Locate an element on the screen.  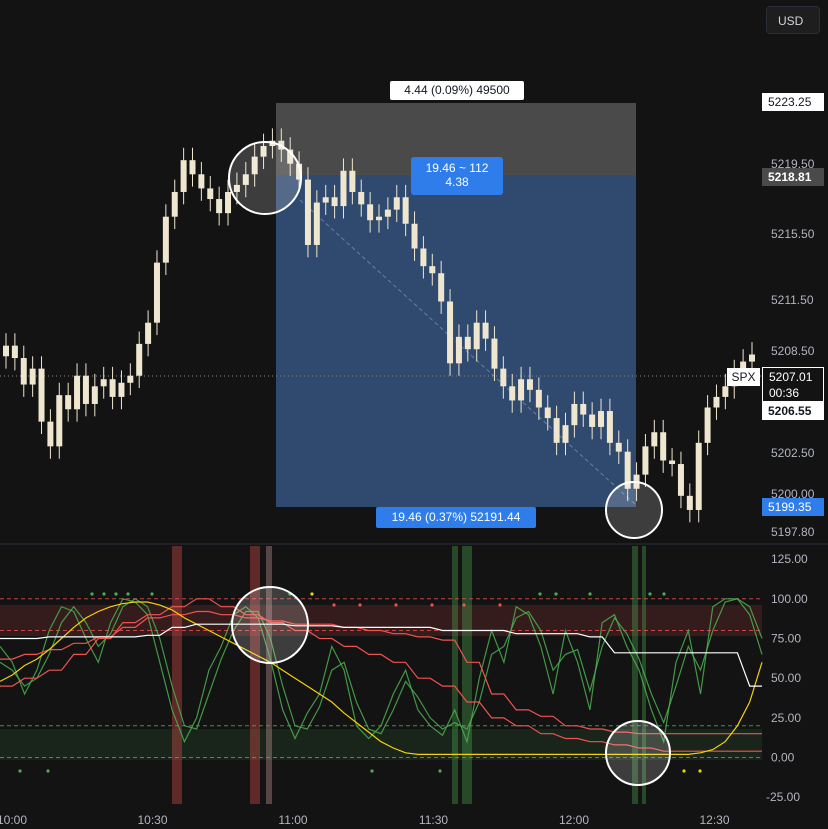
price-axis-tick: 5202.50 is located at coordinates (793, 453).